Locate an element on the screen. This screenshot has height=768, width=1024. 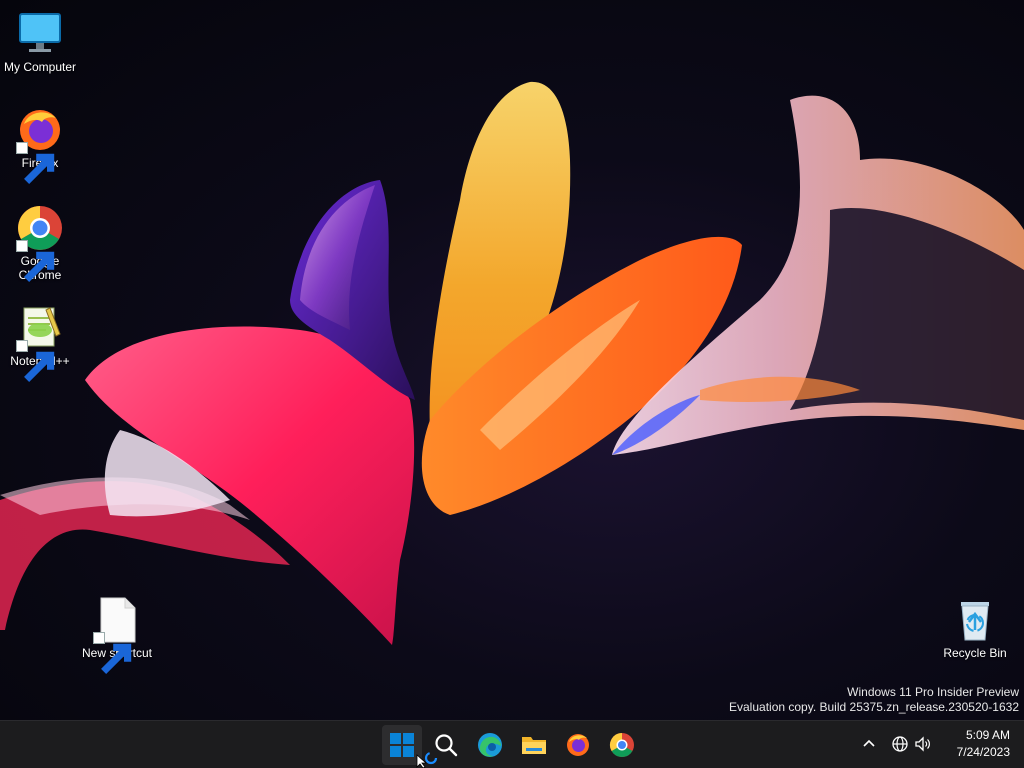
volume-icon is located at coordinates (922, 744).